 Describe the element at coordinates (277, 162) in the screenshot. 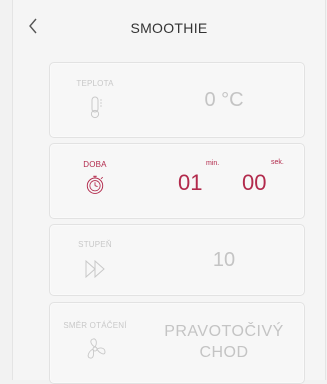

I see `seconds-unit: sek.` at that location.